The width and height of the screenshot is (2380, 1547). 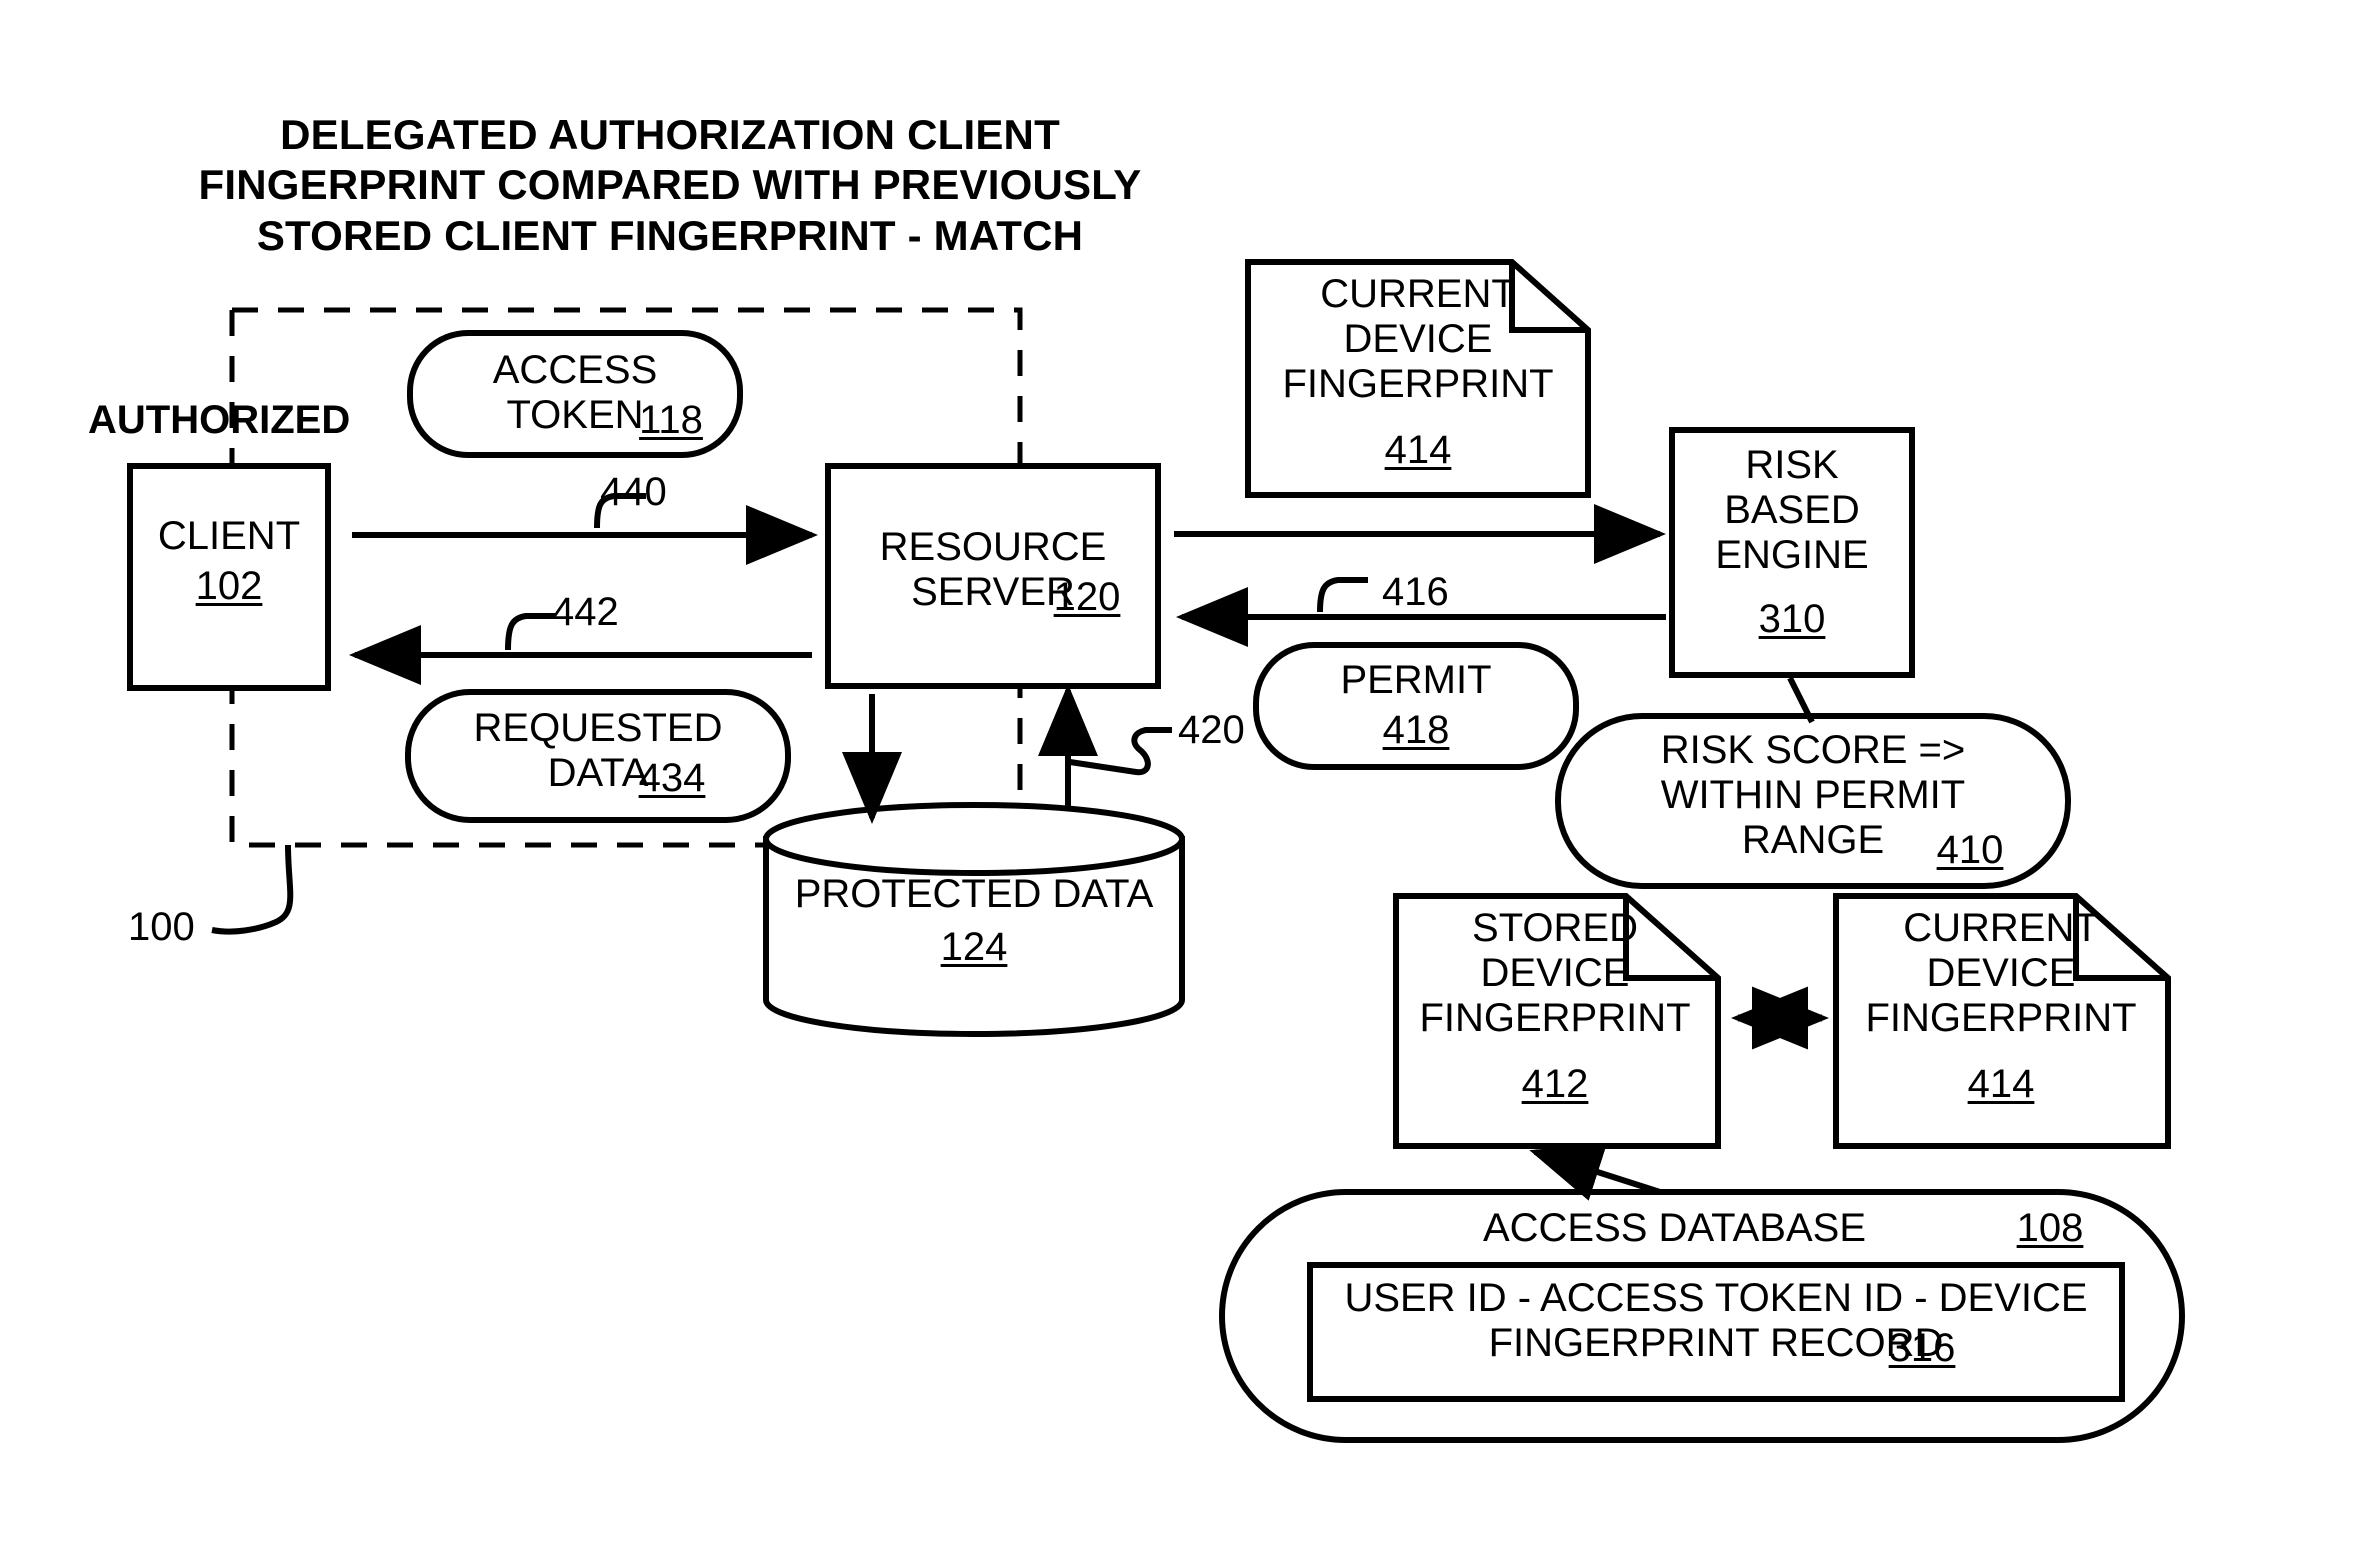 What do you see at coordinates (1792, 510) in the screenshot?
I see `risk-based-engine-label: RISK BASED ENGINE` at bounding box center [1792, 510].